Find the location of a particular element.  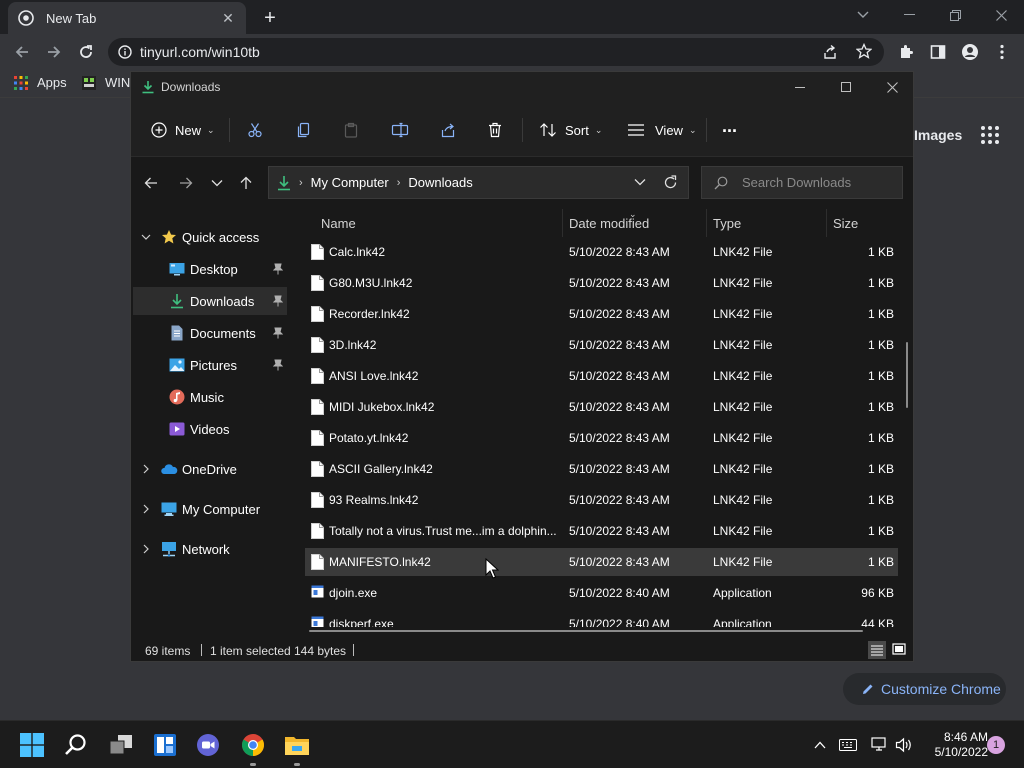

column-header-type: Type is located at coordinates (727, 223).